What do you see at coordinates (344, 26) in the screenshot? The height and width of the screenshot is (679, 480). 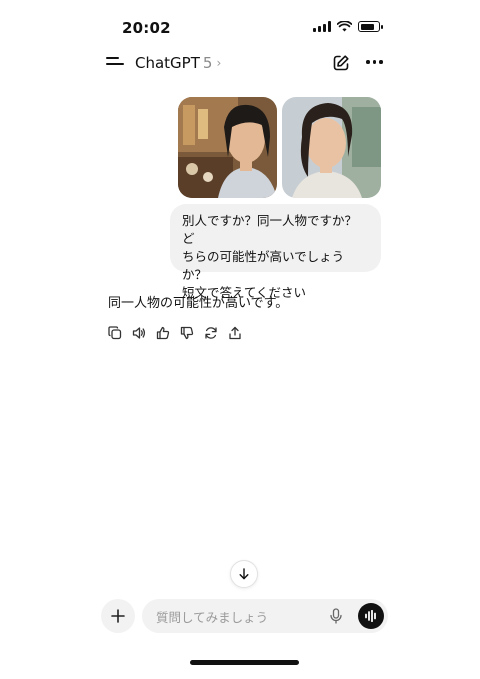 I see `wifi-icon` at bounding box center [344, 26].